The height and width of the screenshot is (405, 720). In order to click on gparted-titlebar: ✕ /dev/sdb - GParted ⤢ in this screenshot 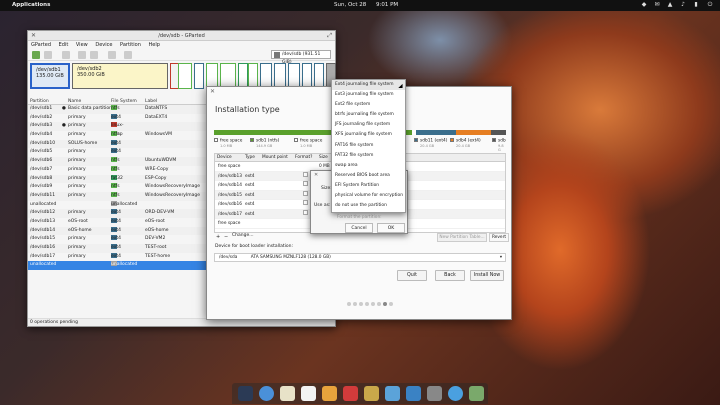, I will do `click(181, 36)`.